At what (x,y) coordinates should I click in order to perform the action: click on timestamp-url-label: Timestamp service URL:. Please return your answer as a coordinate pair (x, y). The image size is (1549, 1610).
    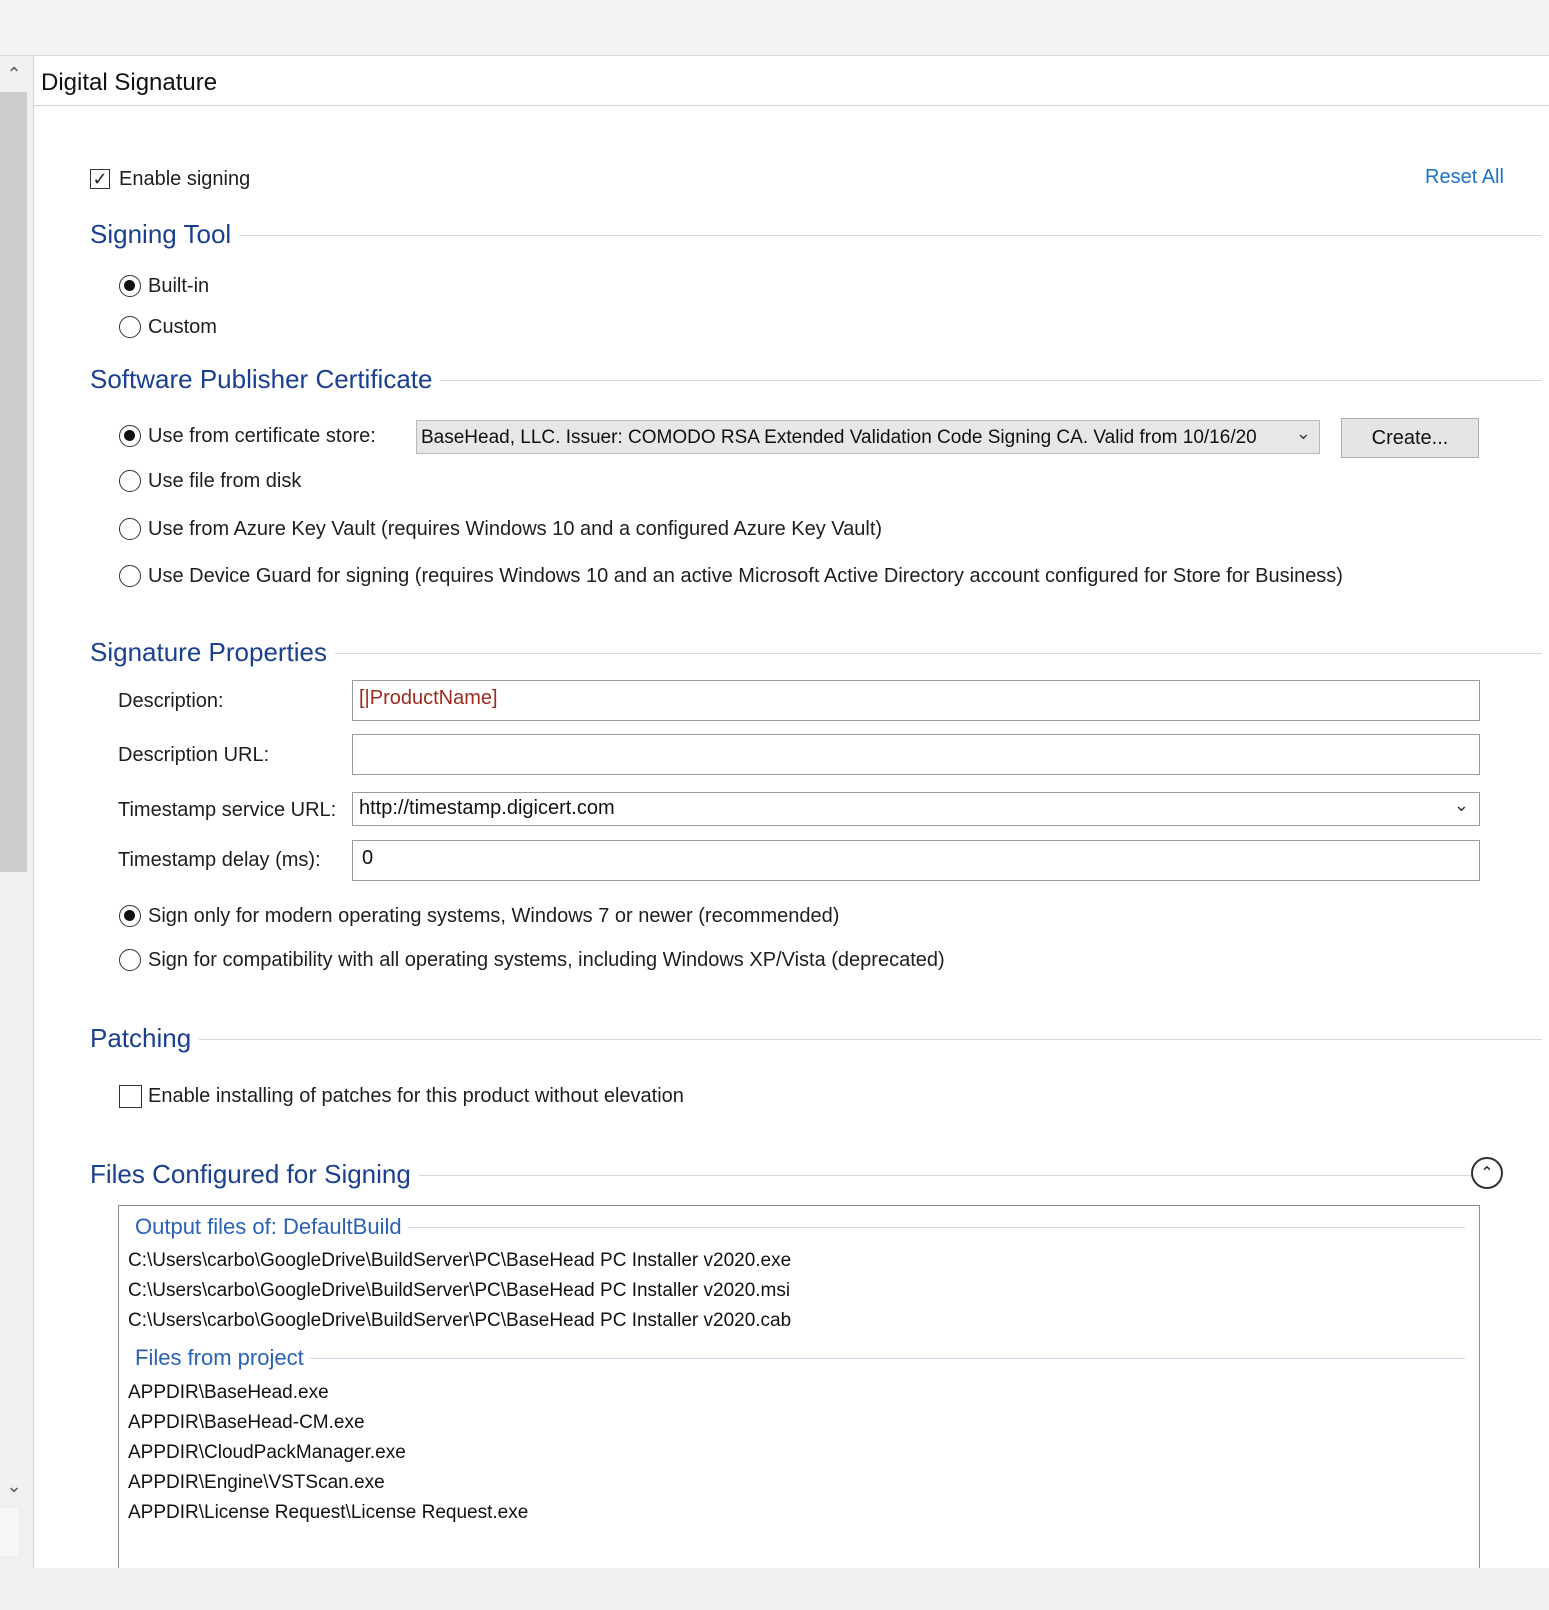
    Looking at the image, I should click on (227, 810).